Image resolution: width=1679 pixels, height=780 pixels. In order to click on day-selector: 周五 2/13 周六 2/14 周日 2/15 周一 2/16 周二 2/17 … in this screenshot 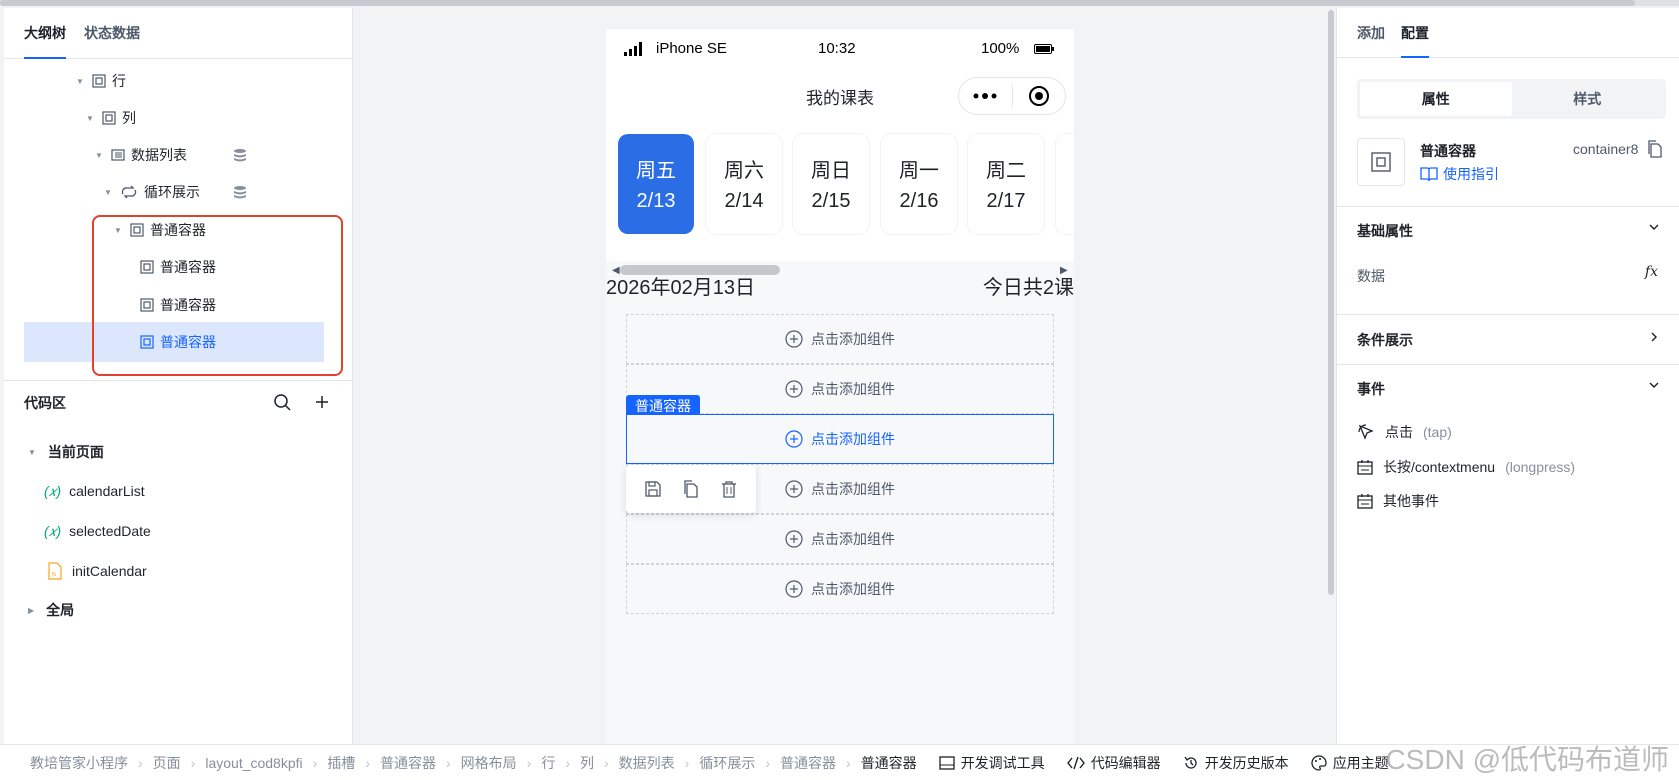, I will do `click(840, 198)`.